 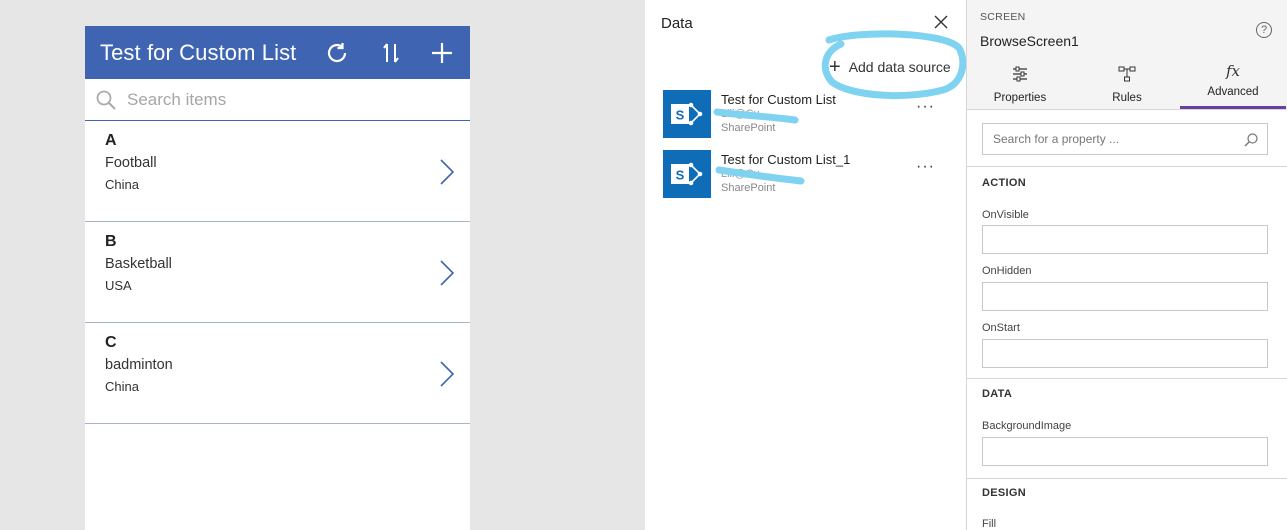 I want to click on search-input, so click(x=287, y=99).